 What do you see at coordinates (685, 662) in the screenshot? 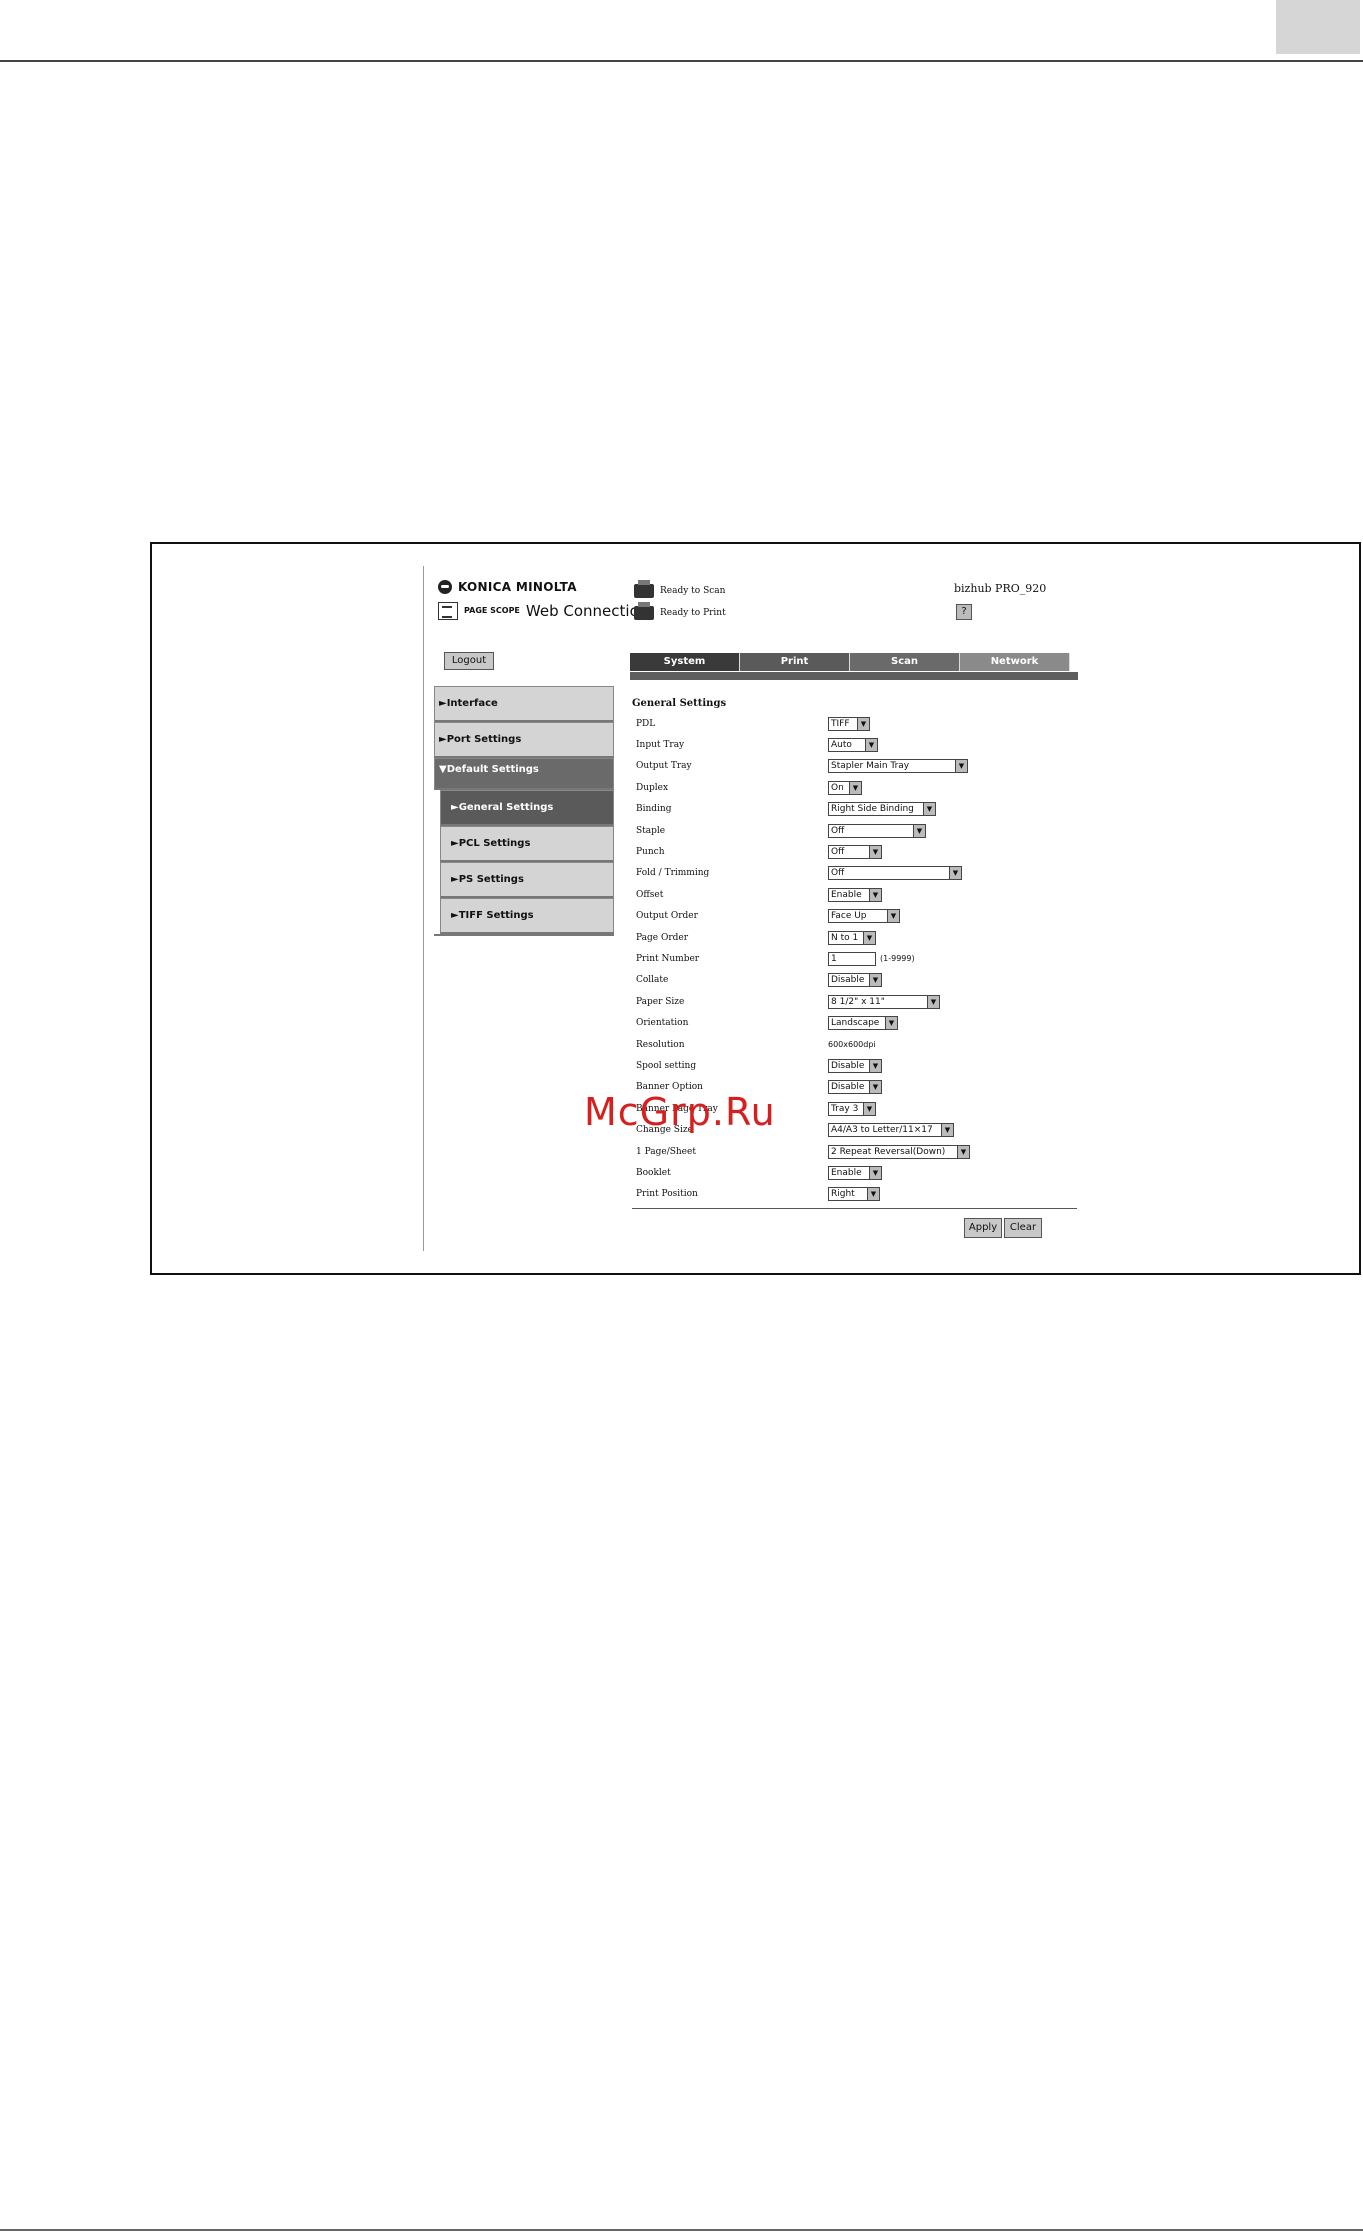
I see `tab-system: System` at bounding box center [685, 662].